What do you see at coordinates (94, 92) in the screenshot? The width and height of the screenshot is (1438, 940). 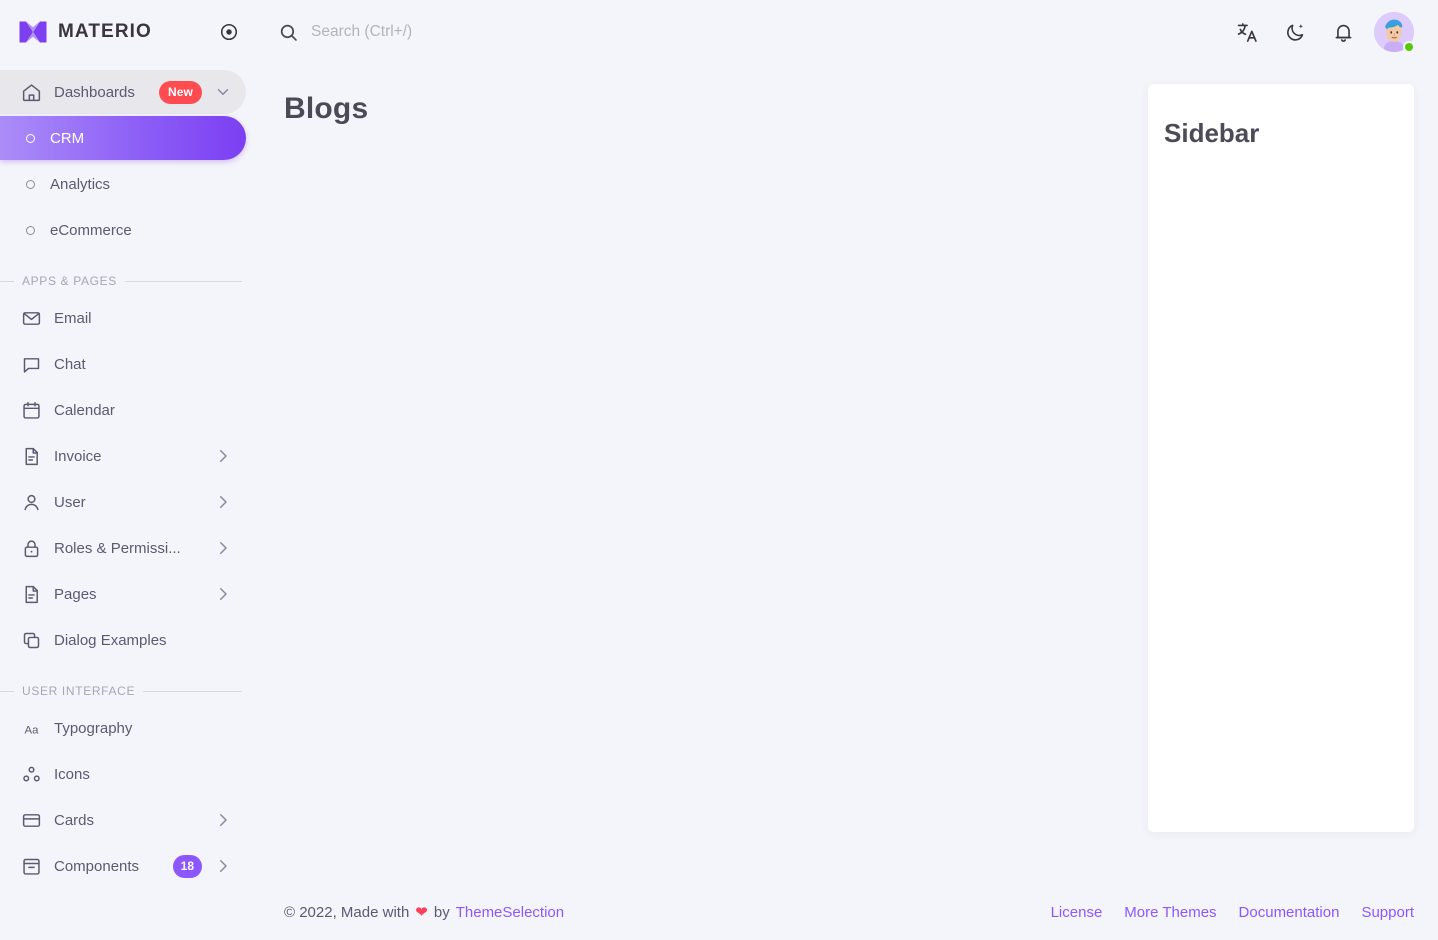 I see `sidebar-item-label: Dashboards` at bounding box center [94, 92].